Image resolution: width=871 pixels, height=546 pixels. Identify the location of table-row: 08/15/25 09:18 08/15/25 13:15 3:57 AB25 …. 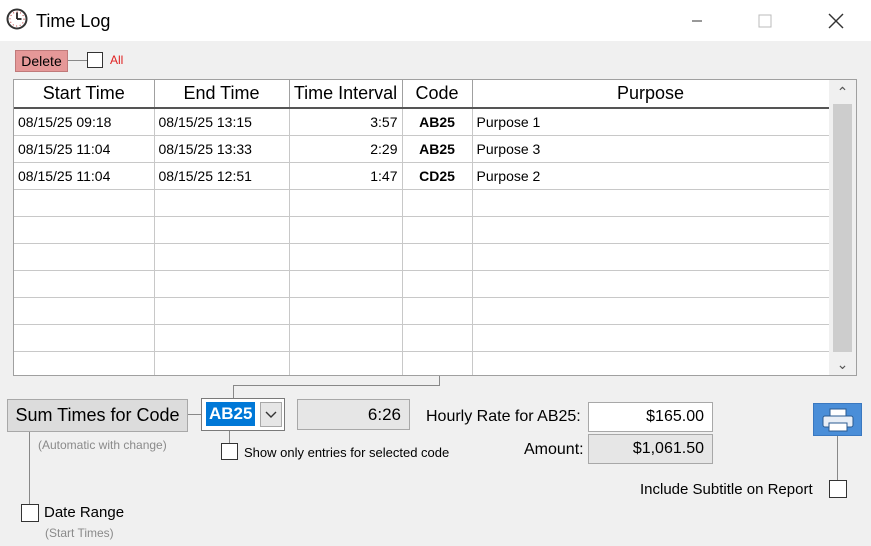
(422, 122).